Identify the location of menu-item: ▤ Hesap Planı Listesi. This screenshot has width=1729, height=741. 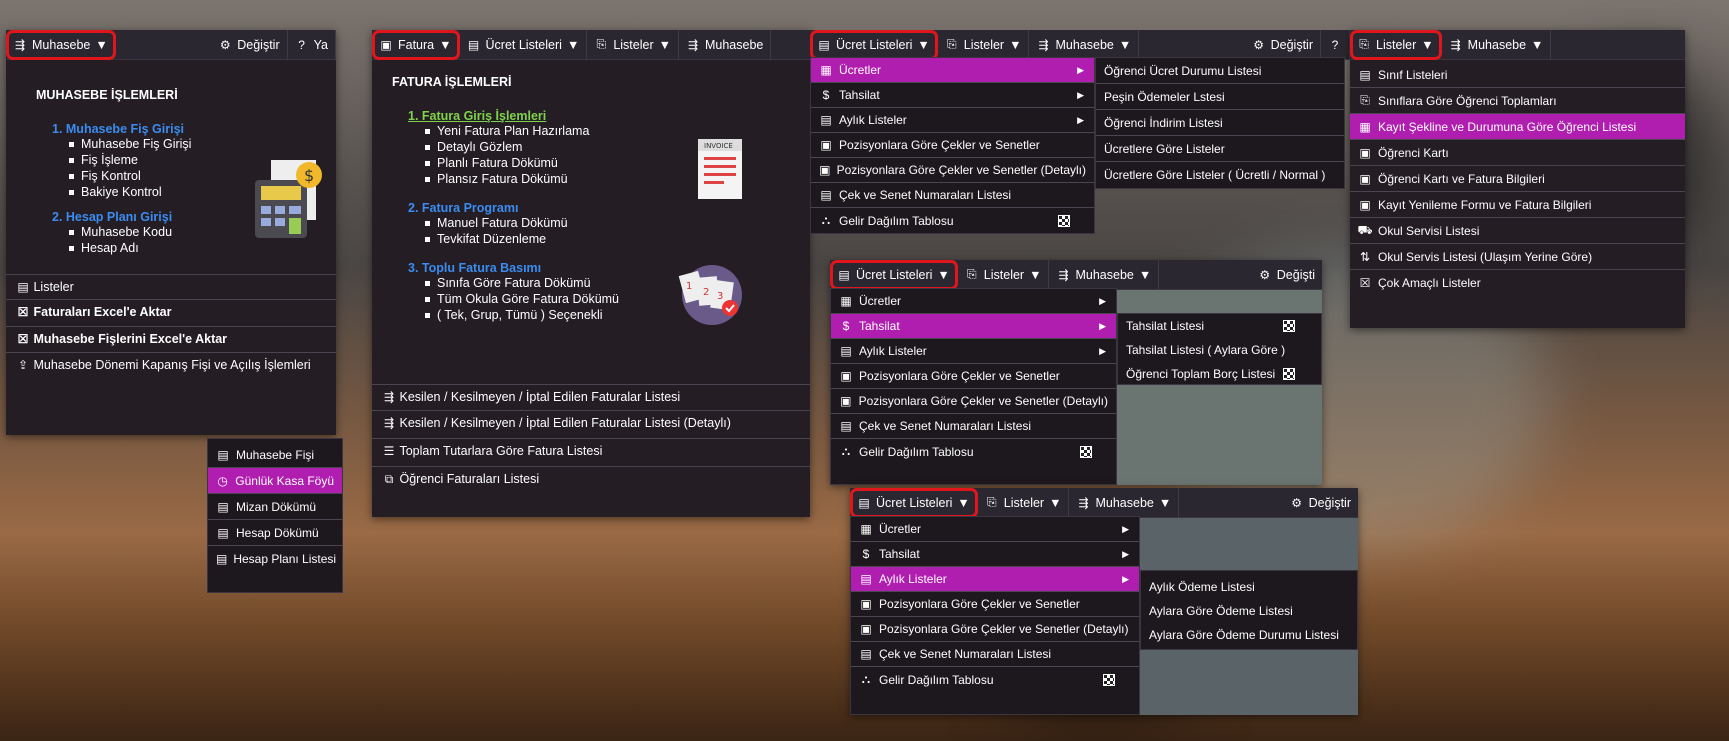
(275, 559).